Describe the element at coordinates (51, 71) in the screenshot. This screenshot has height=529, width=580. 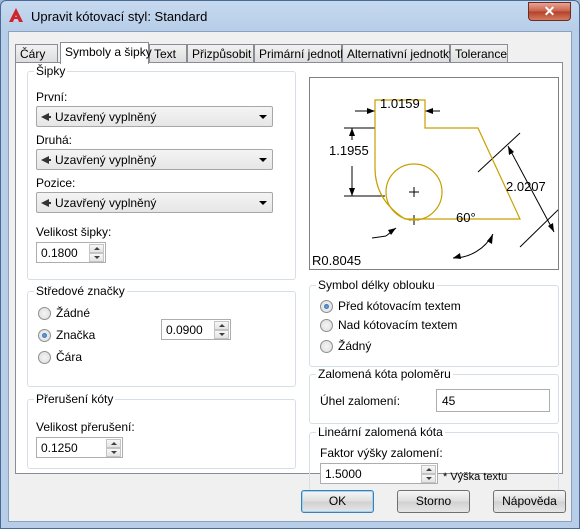
I see `arrowheads-group-label: Šipky` at that location.